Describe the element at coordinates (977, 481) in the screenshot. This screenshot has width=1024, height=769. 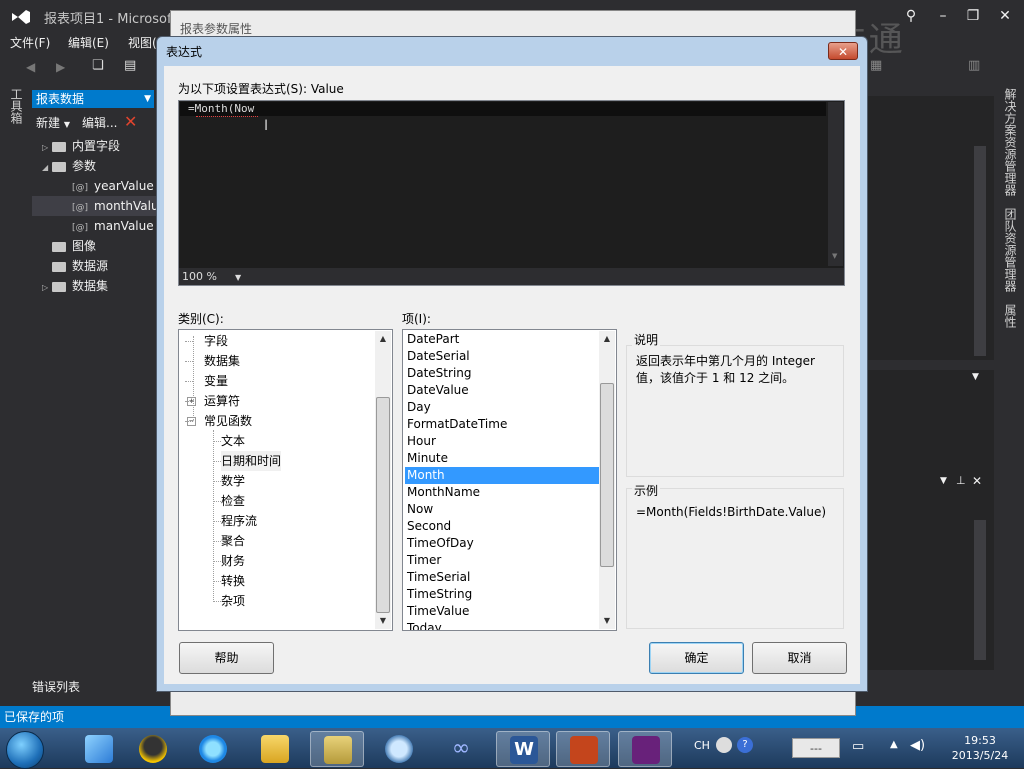
I see `close-icon: ✕` at that location.